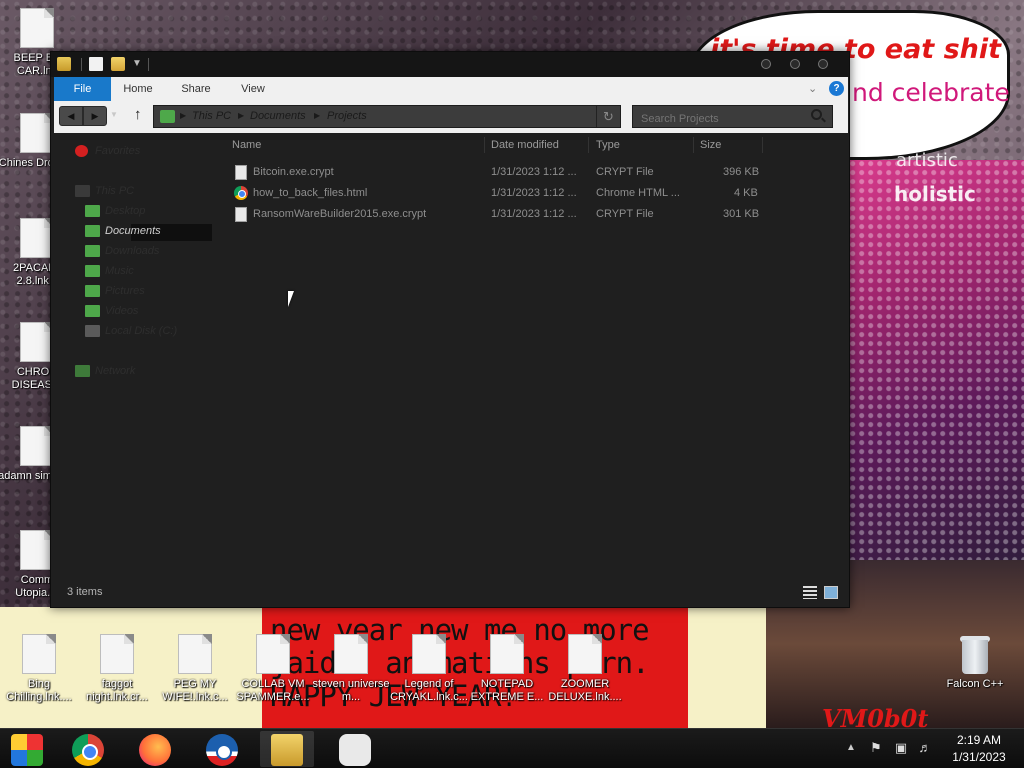  What do you see at coordinates (138, 114) in the screenshot?
I see `up-arrow-icon: ↑` at bounding box center [138, 114].